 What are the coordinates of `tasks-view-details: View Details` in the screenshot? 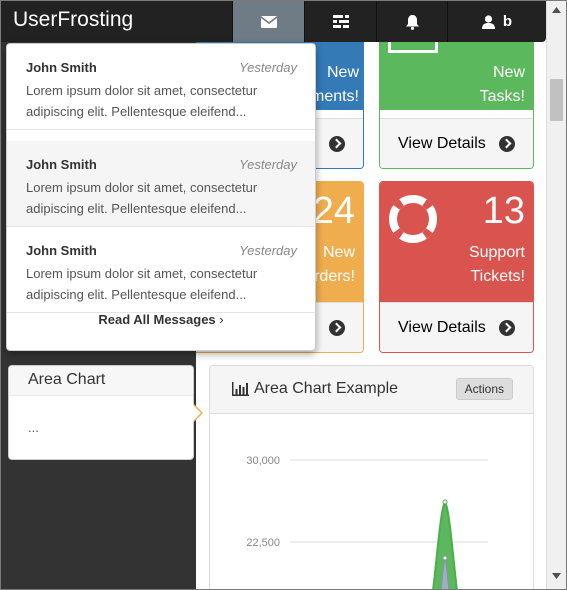 It's located at (456, 143).